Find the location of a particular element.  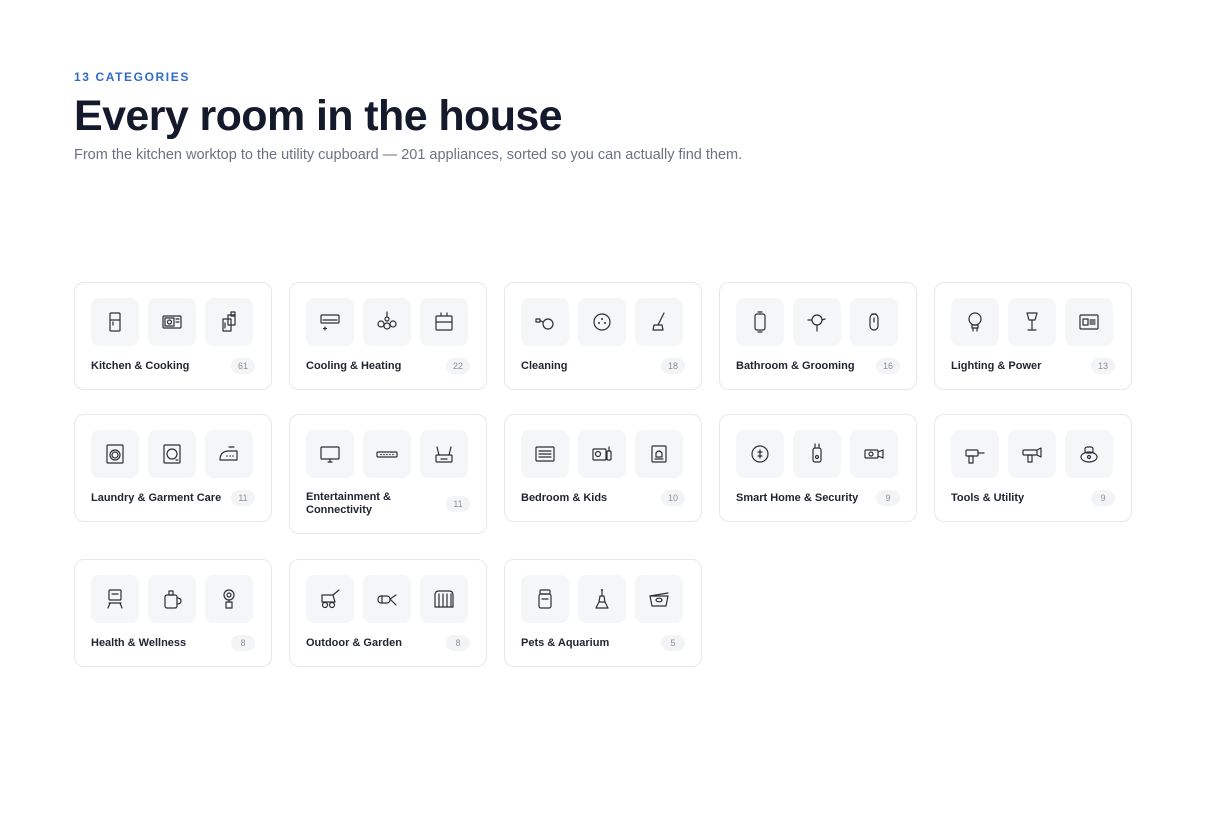

leaf-blower-icon is located at coordinates (387, 599).